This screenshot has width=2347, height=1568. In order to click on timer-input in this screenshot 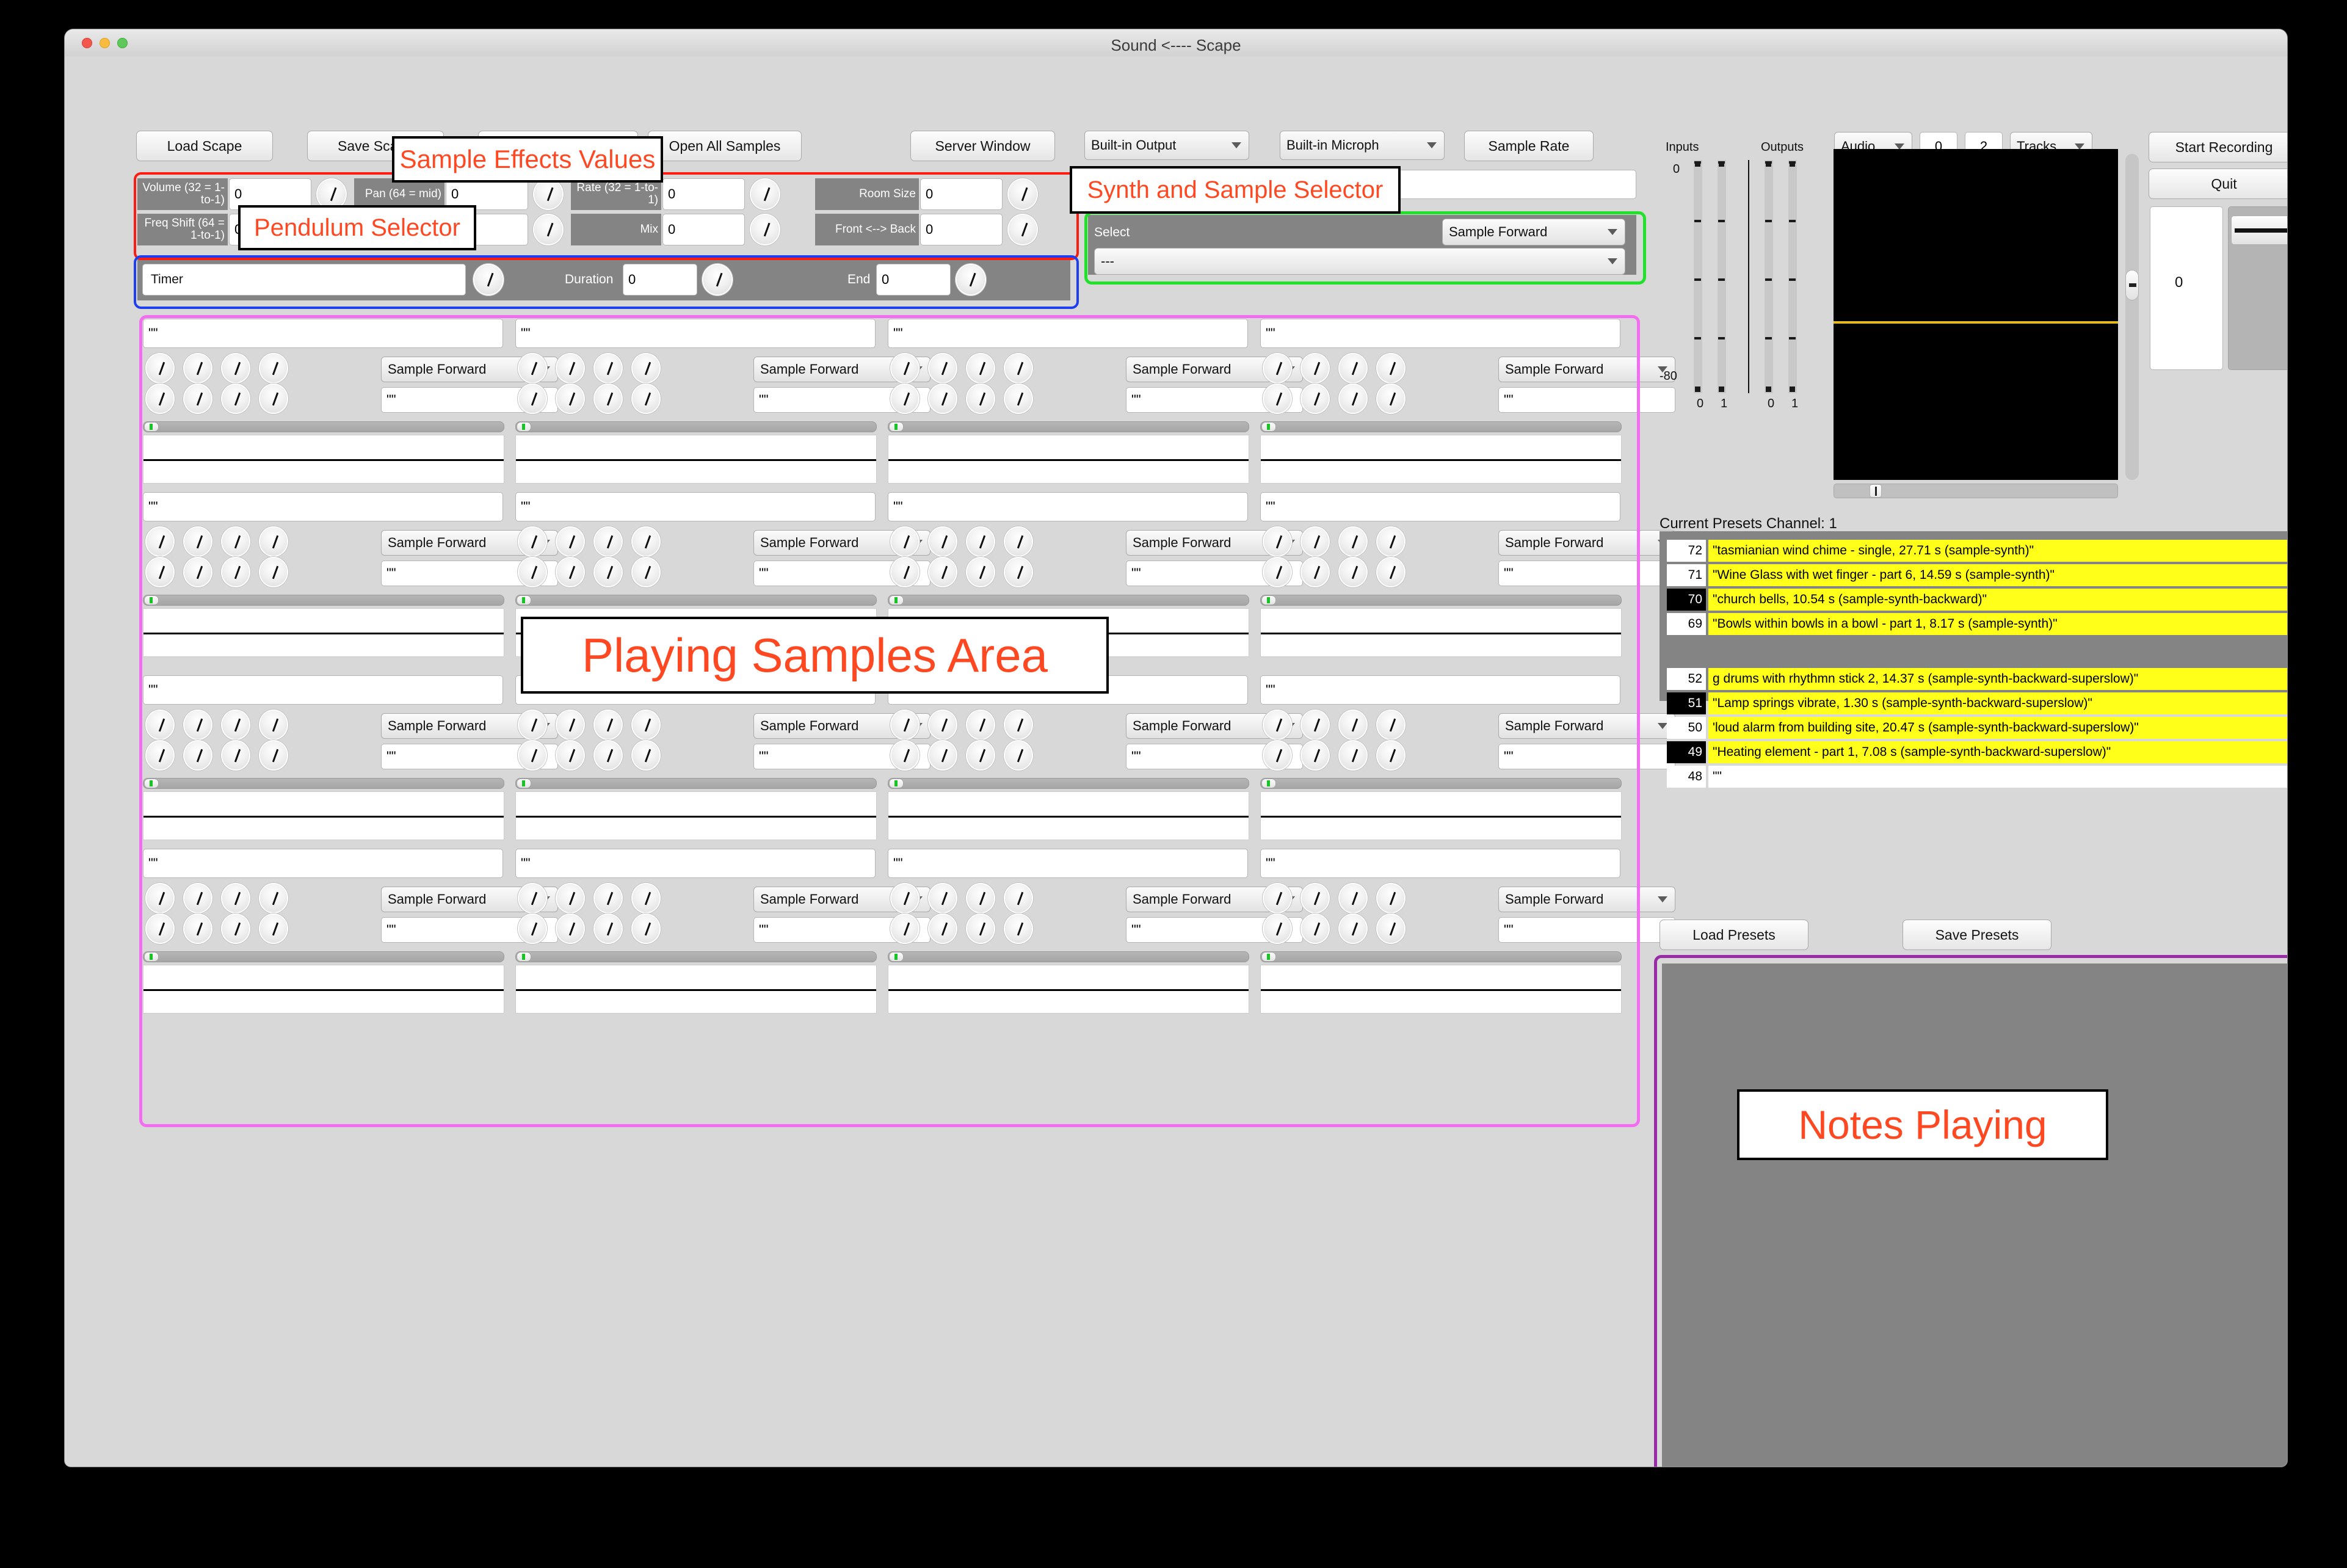, I will do `click(304, 280)`.